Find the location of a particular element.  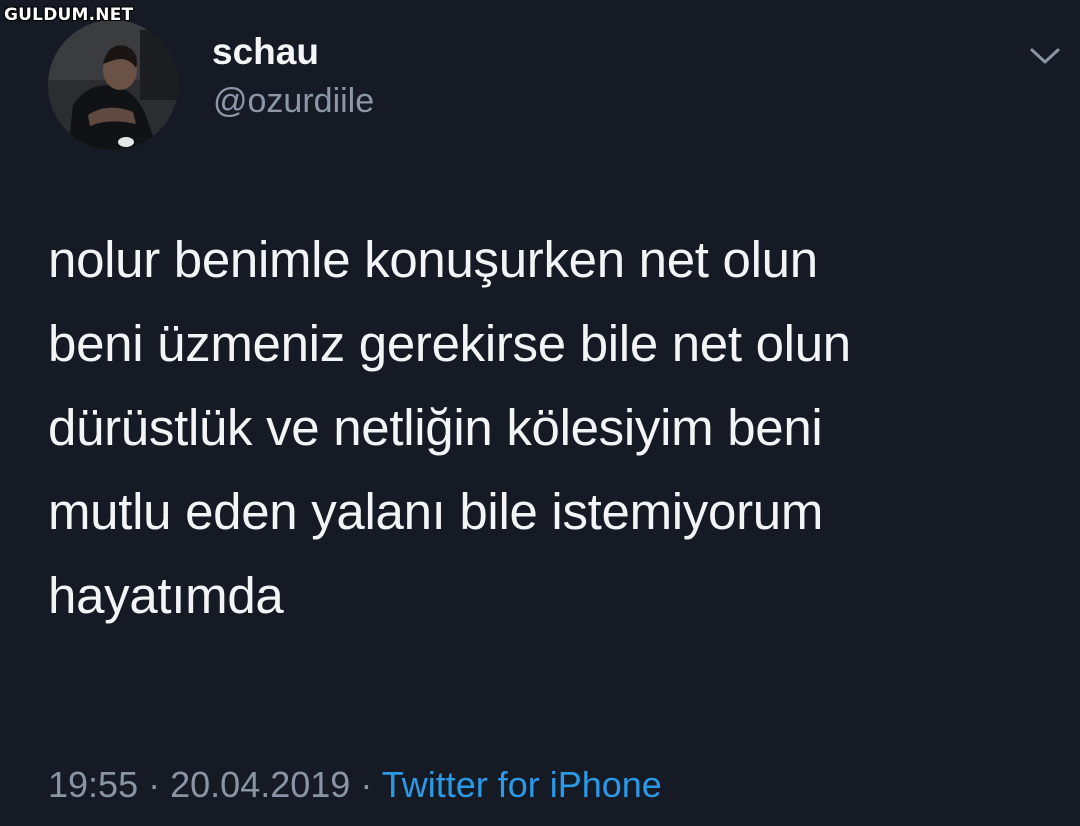

tweet-meta: 19:55 · 20.04.2019 · Twitter for iPhone is located at coordinates (355, 785).